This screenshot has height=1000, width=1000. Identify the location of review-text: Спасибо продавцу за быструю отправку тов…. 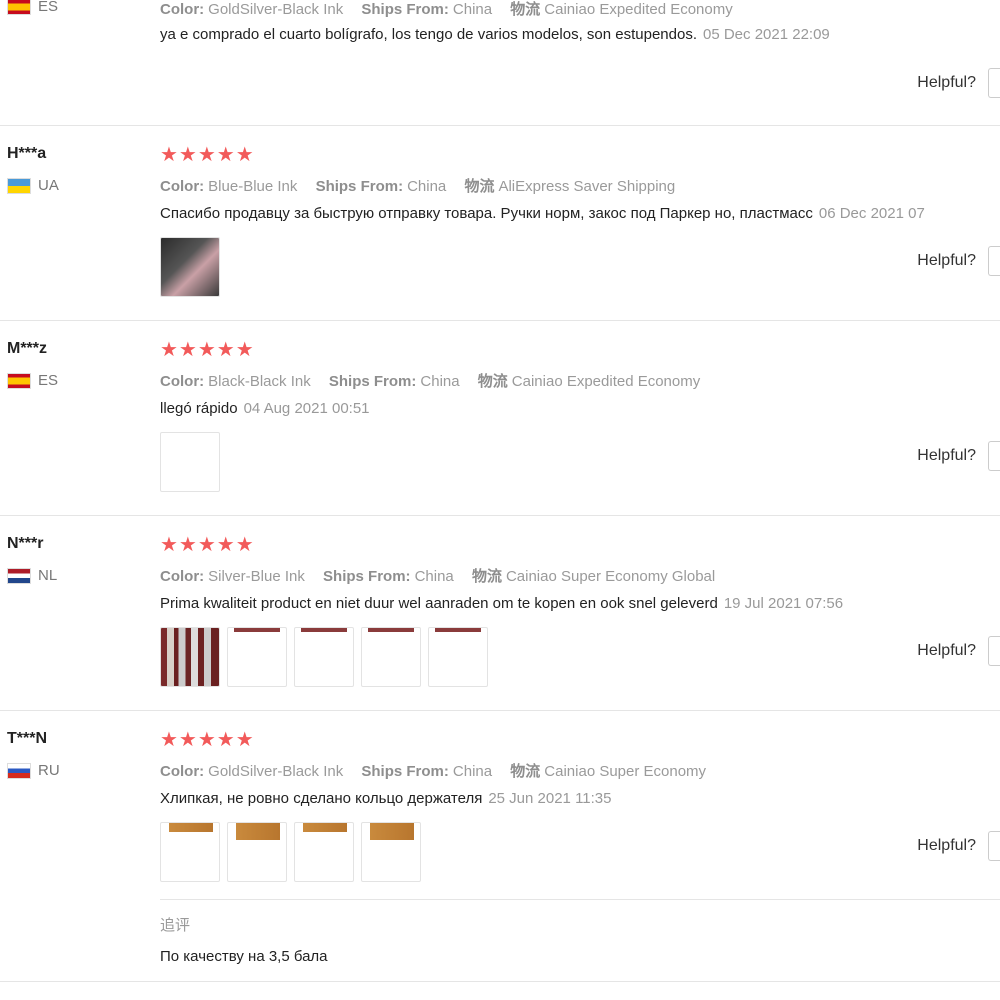
(542, 213).